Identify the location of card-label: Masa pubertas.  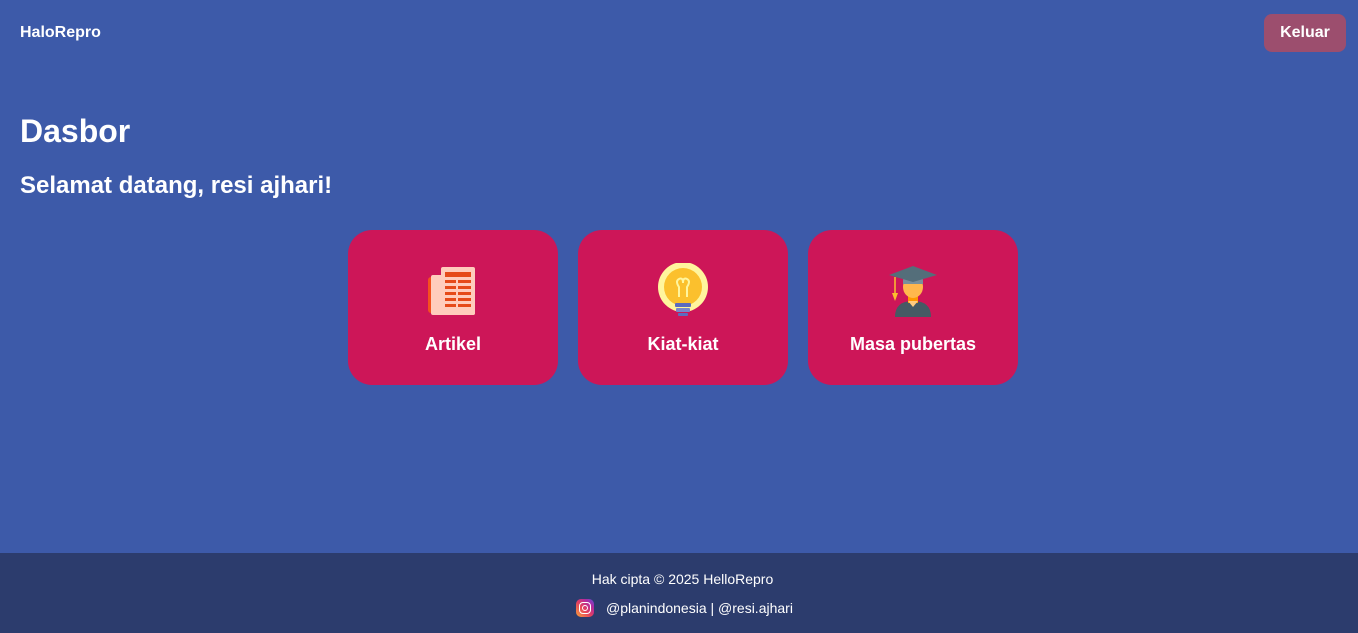
(913, 344).